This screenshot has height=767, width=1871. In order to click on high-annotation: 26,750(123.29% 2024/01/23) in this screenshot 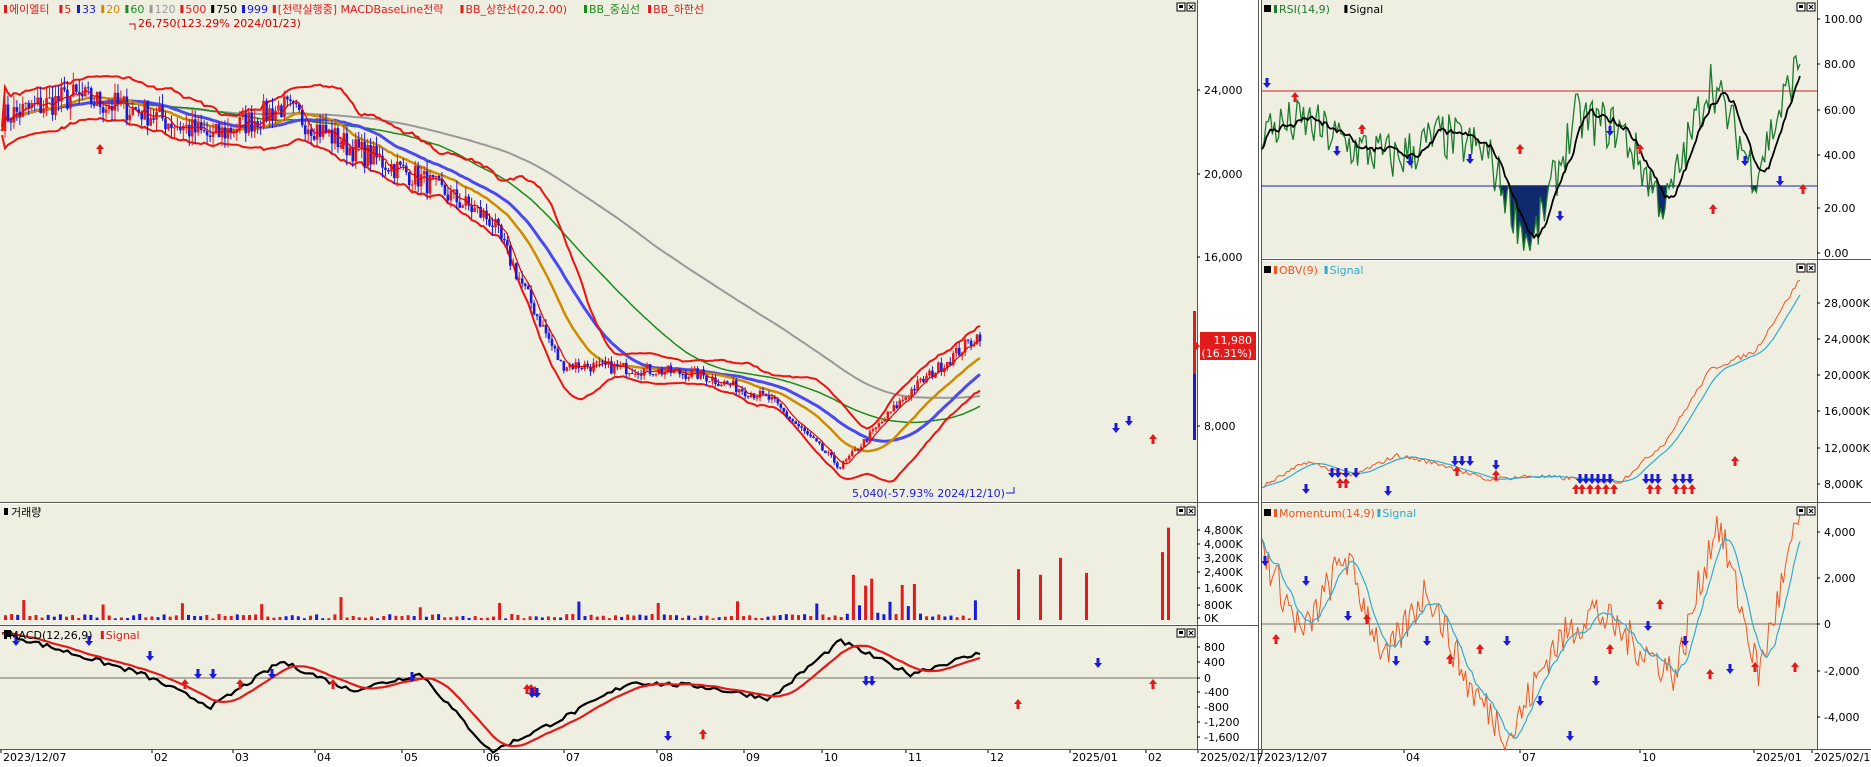, I will do `click(219, 23)`.